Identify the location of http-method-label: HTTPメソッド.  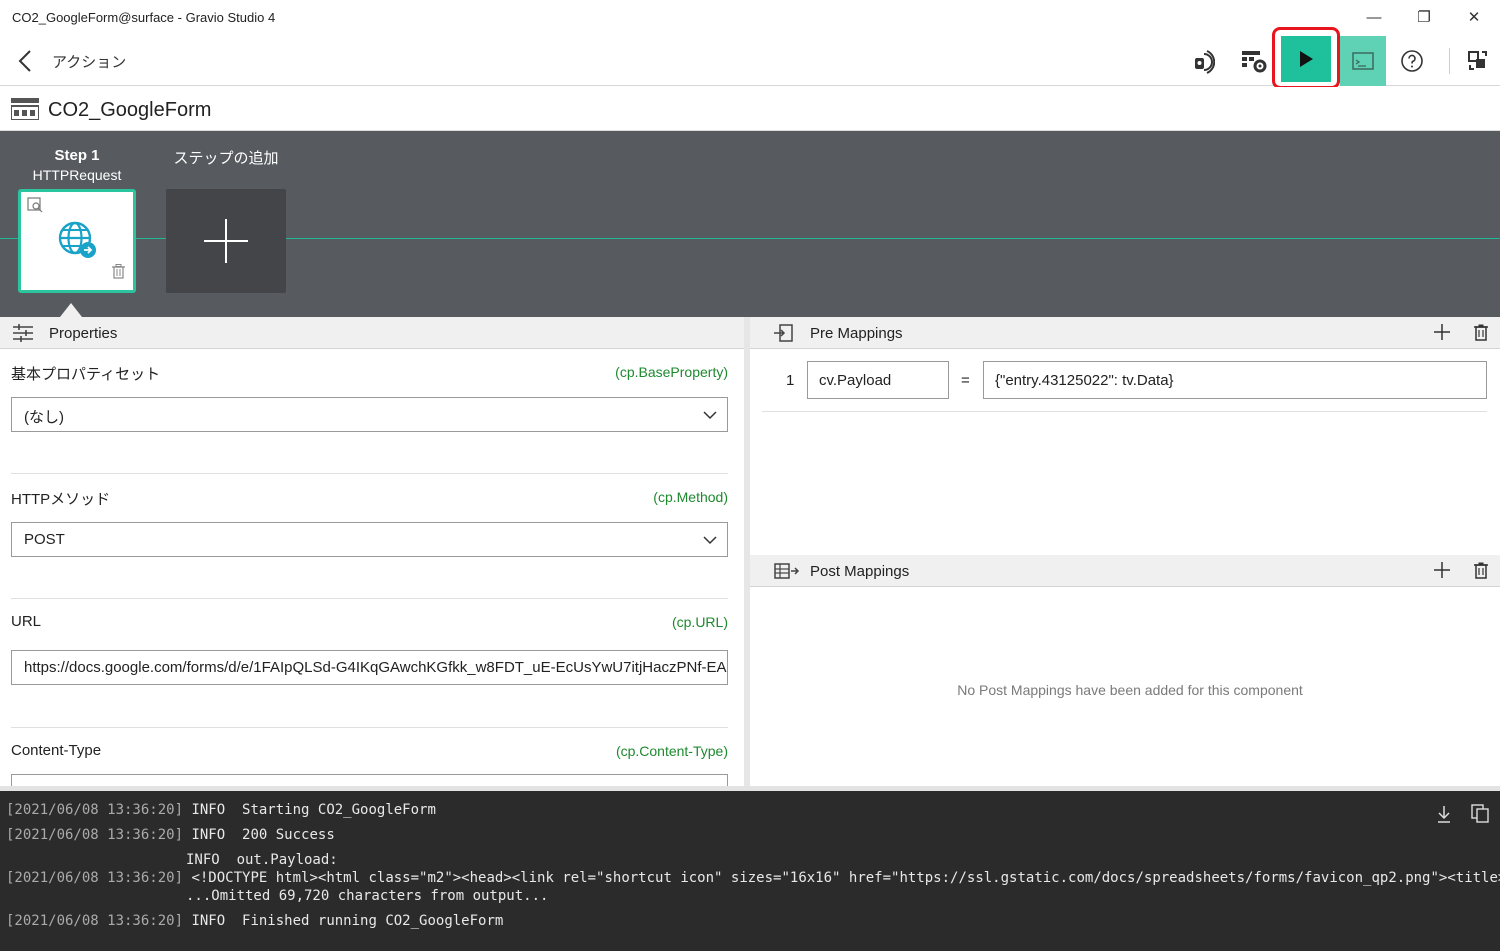
(61, 499).